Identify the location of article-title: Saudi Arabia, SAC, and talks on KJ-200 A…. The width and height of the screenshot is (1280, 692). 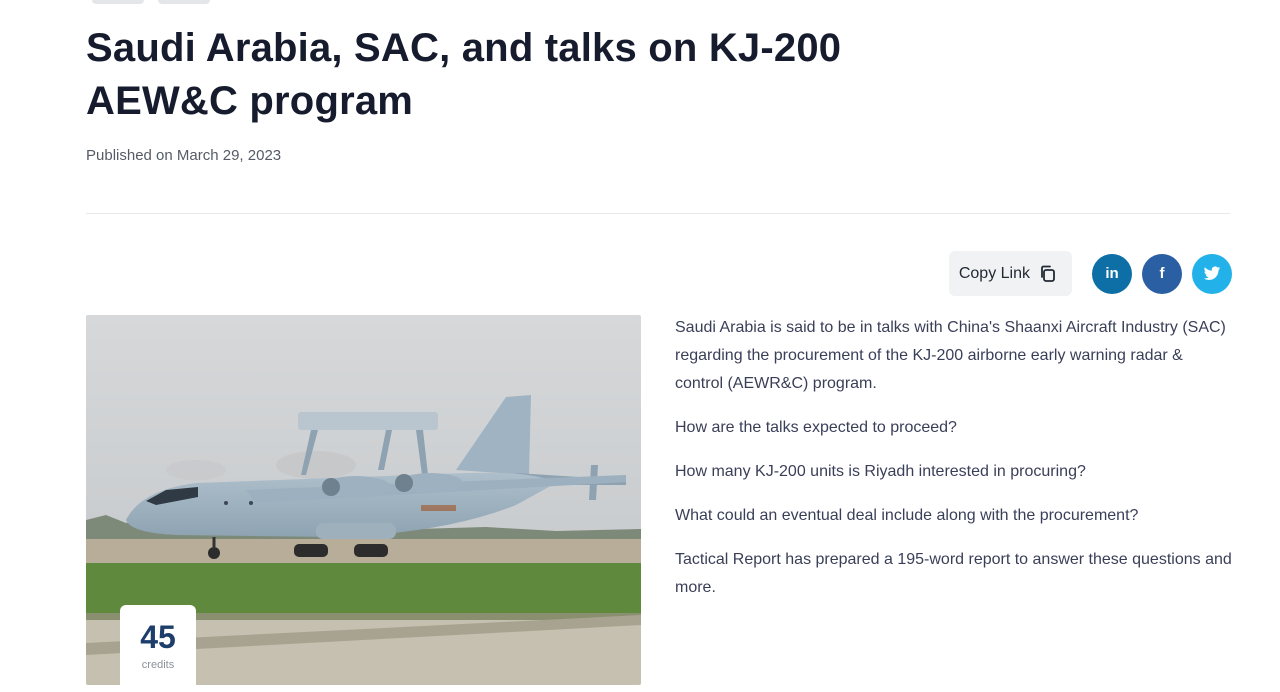
(464, 74).